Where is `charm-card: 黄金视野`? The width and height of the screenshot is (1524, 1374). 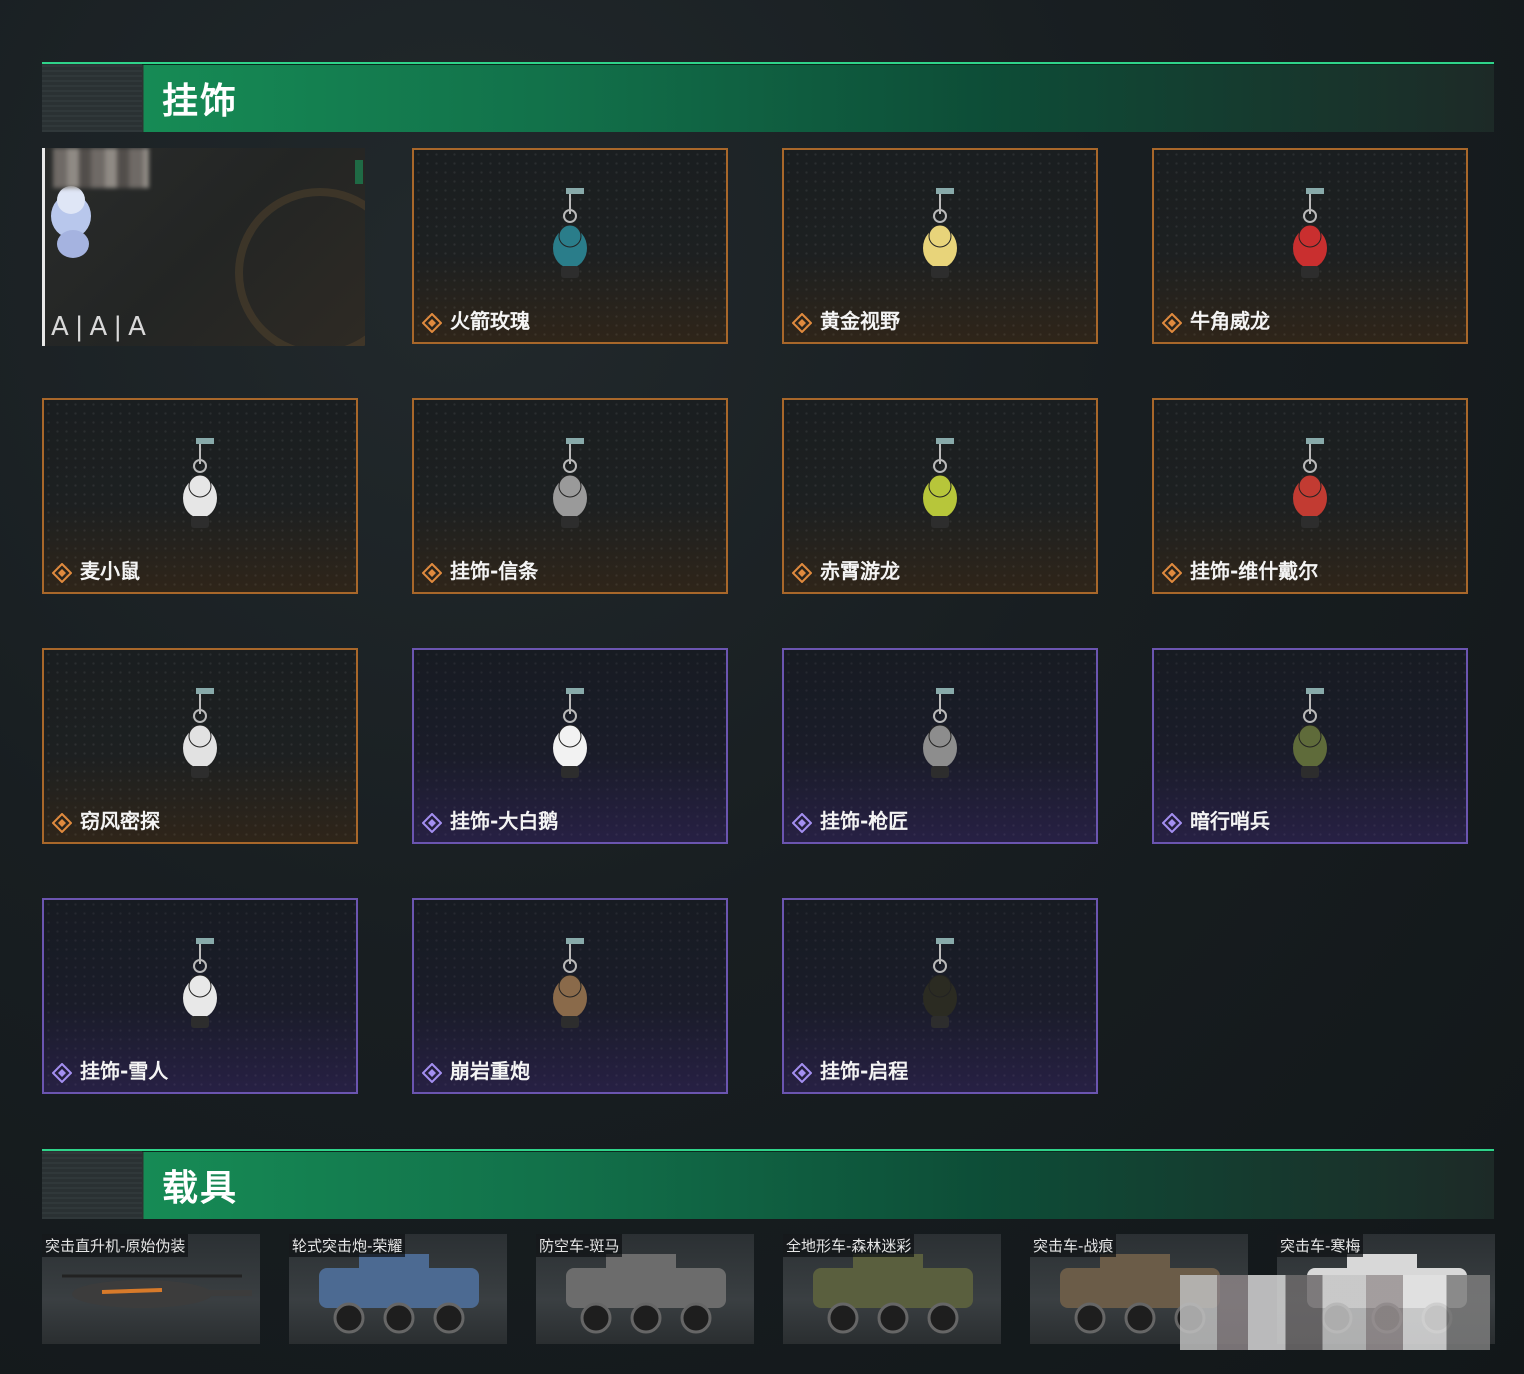
charm-card: 黄金视野 is located at coordinates (940, 246).